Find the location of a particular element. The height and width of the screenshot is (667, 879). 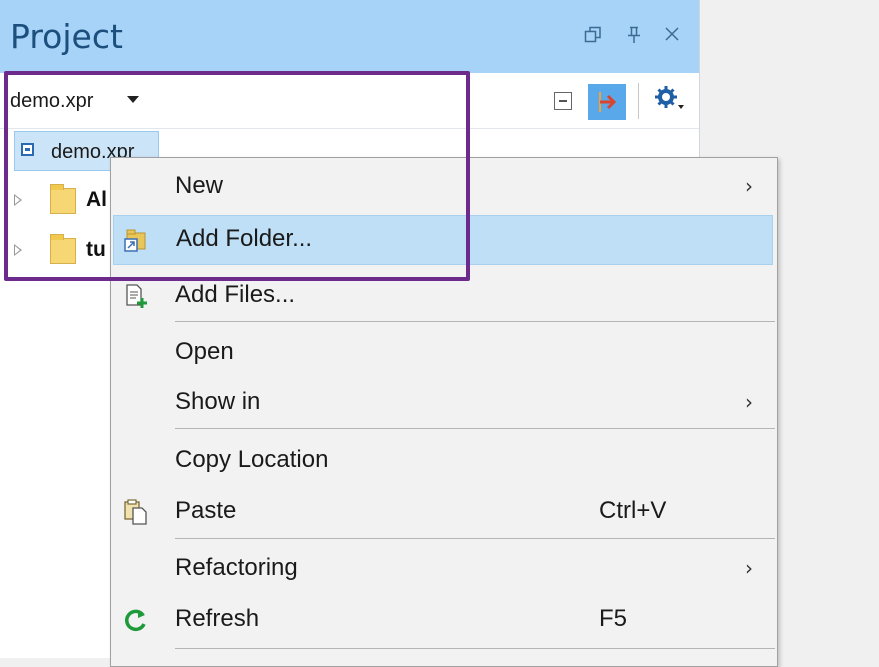

menu-item-label: Paste is located at coordinates (206, 510).